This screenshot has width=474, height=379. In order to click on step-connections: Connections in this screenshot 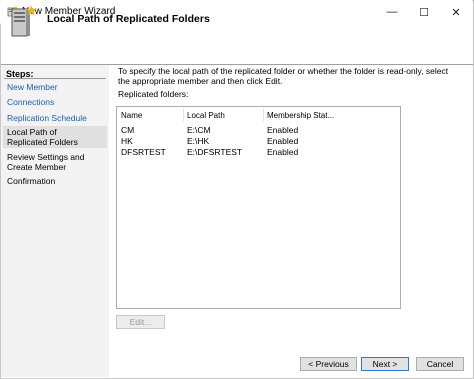, I will do `click(57, 102)`.